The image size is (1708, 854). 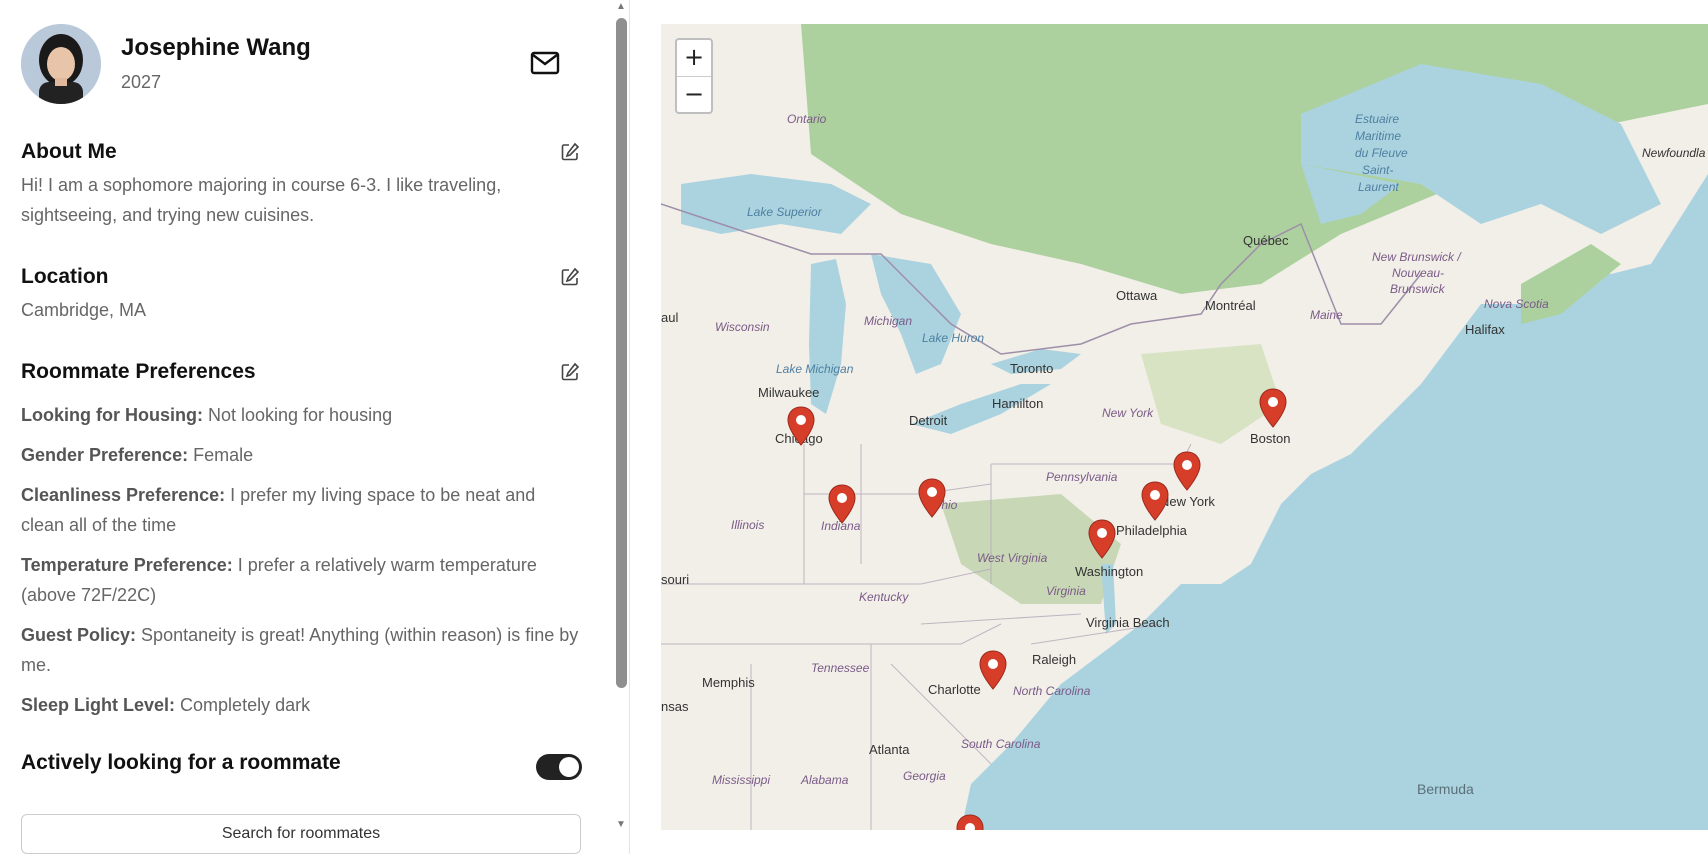 I want to click on map-label: Detroit, so click(x=928, y=420).